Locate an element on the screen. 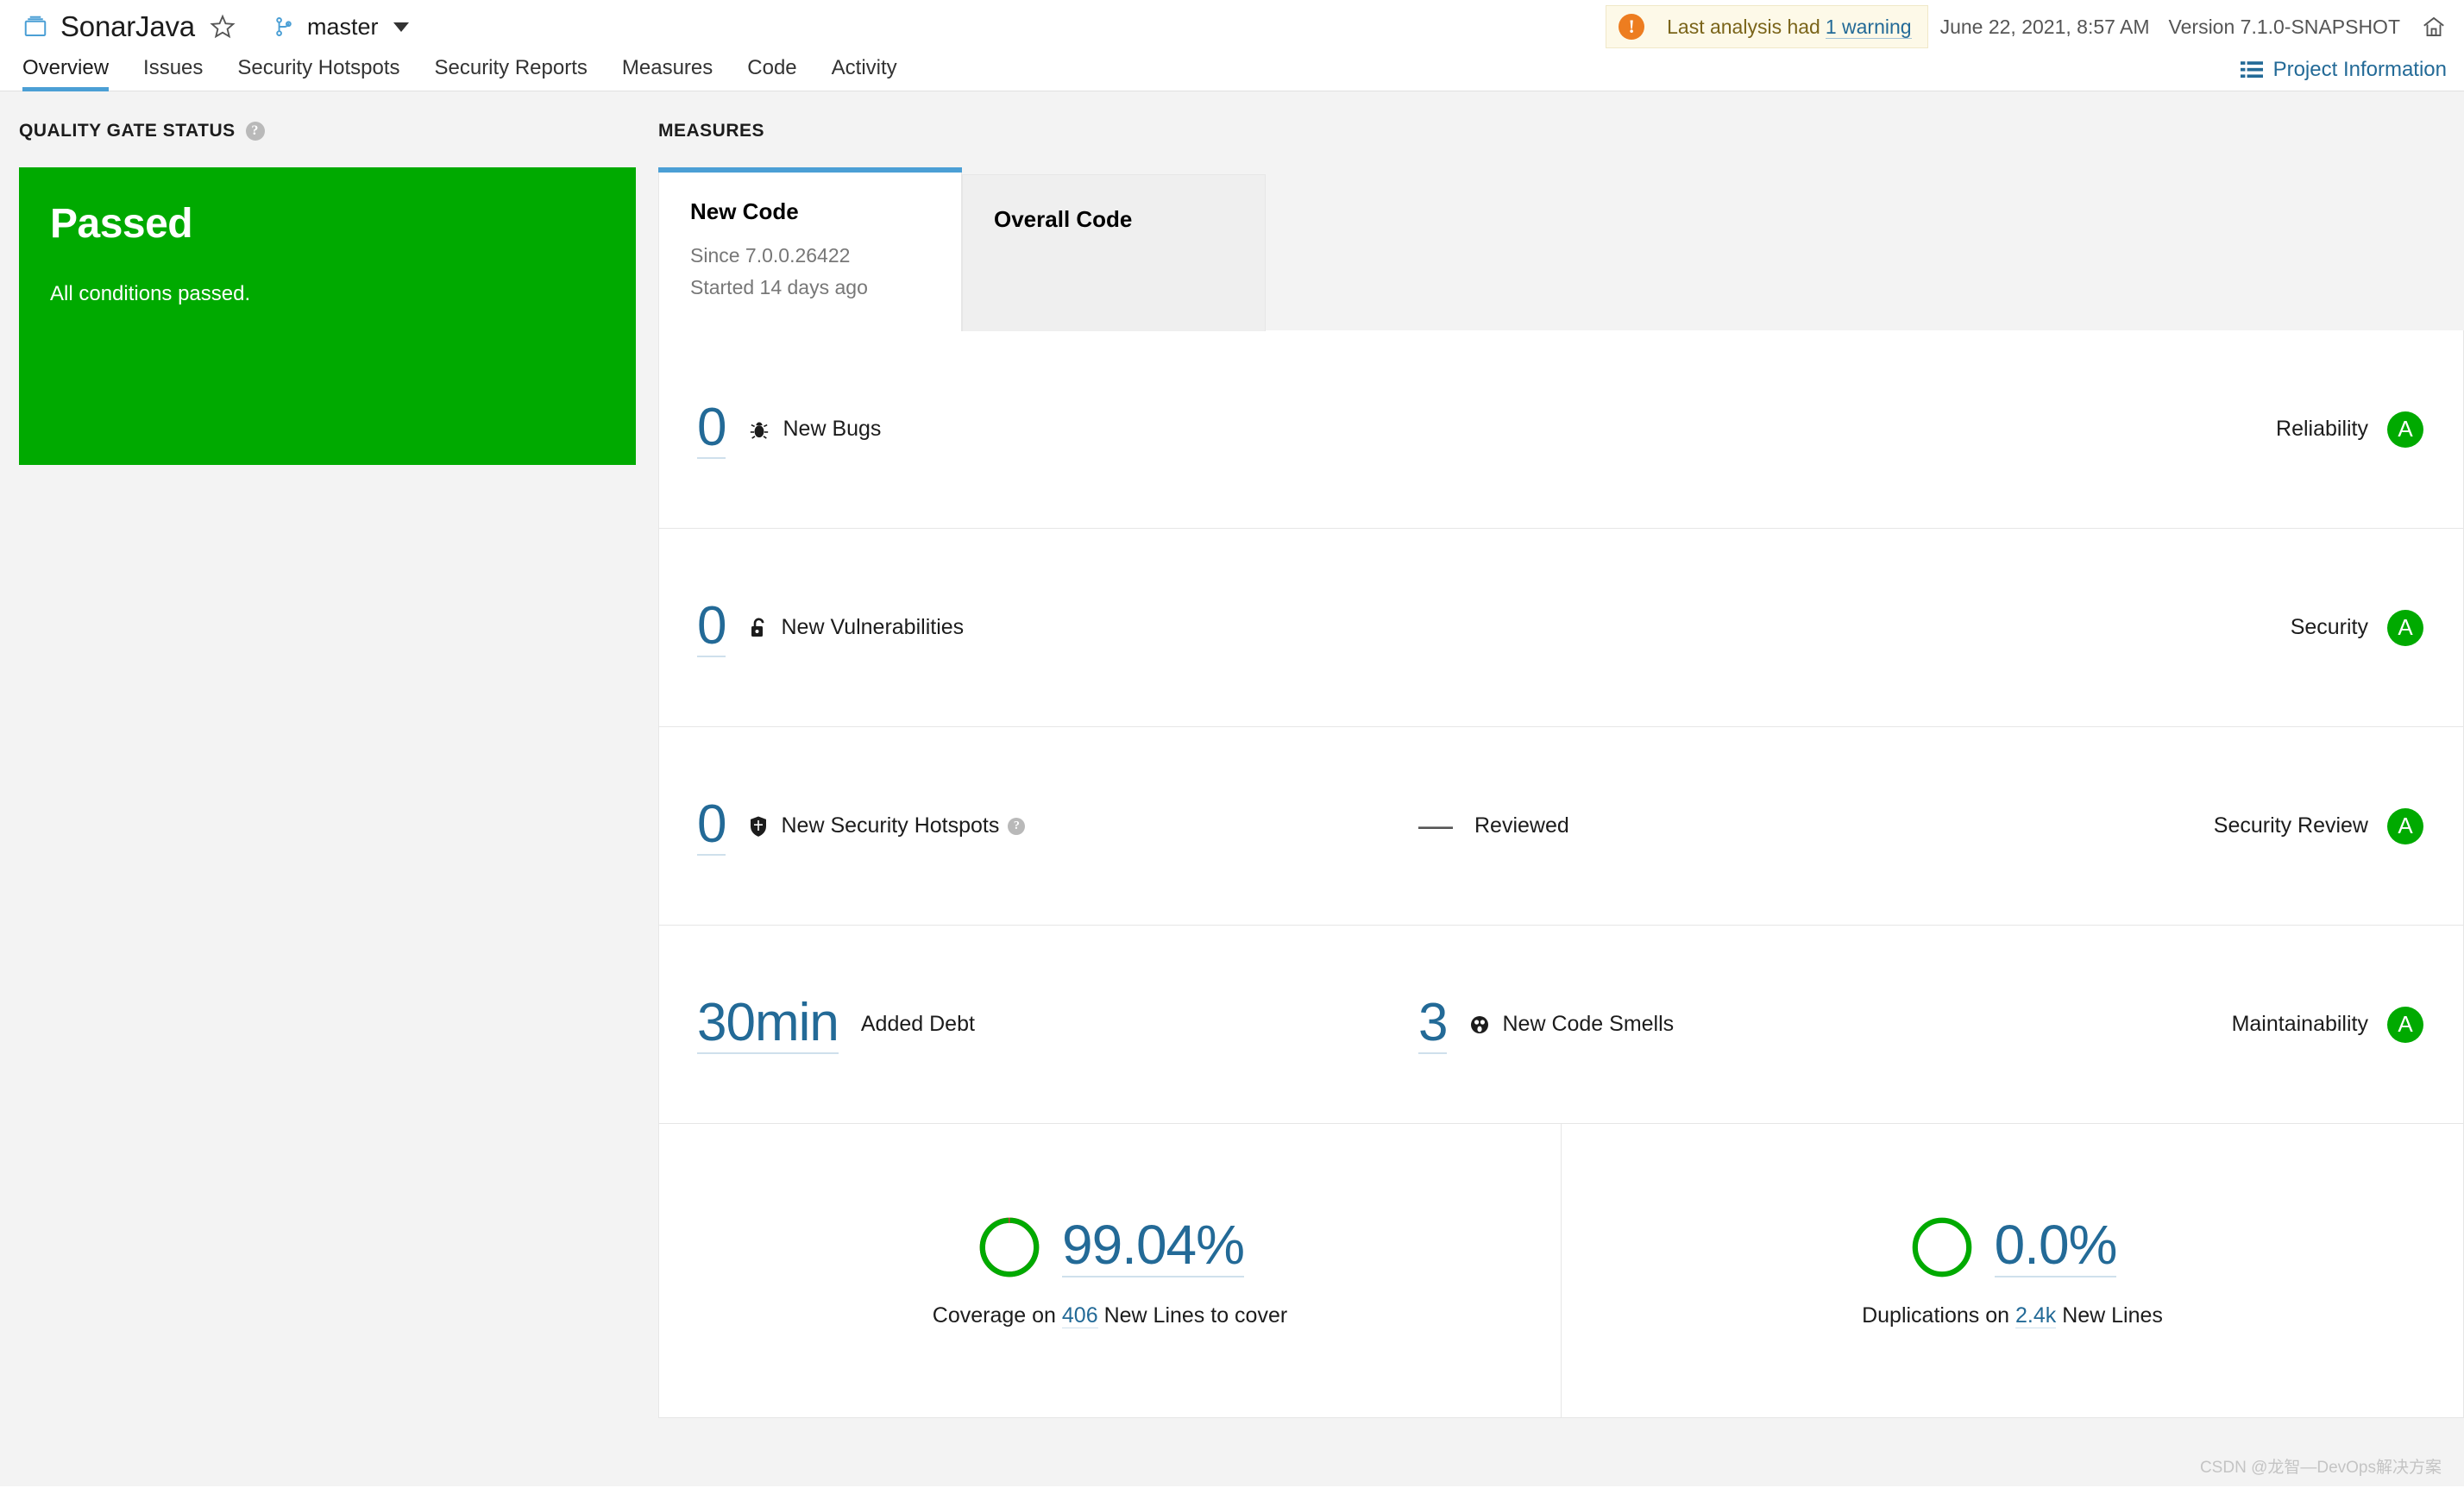  quality-gate-status: Passed is located at coordinates (122, 224).